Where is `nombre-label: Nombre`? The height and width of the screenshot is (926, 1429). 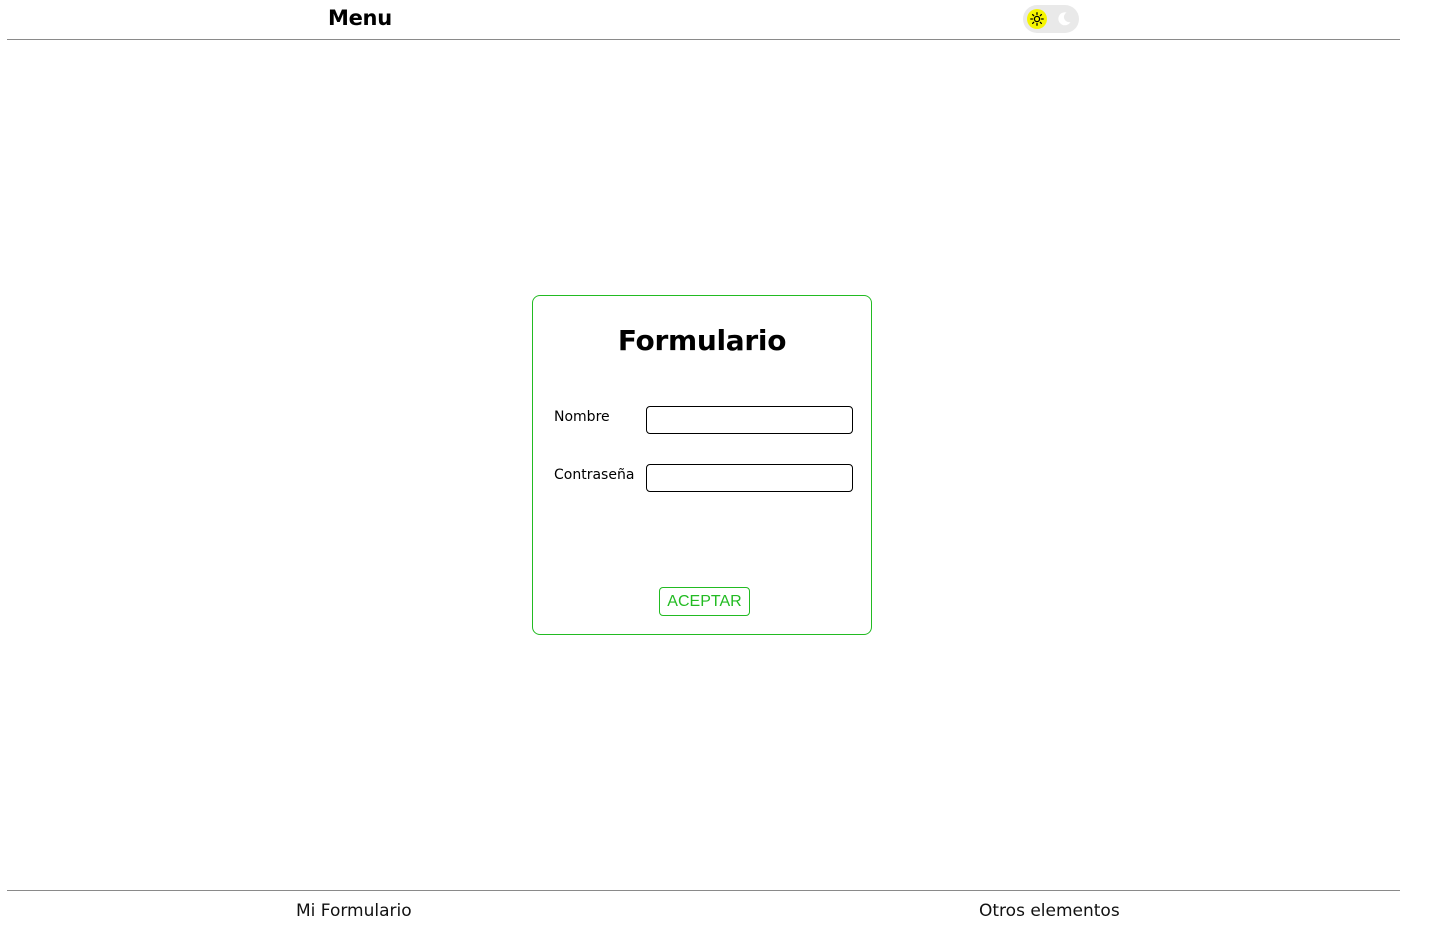
nombre-label: Nombre is located at coordinates (582, 417).